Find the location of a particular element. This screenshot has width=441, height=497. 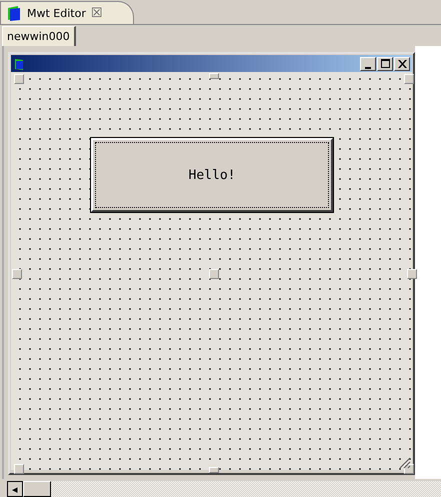

hello-button: Hello! is located at coordinates (212, 175).